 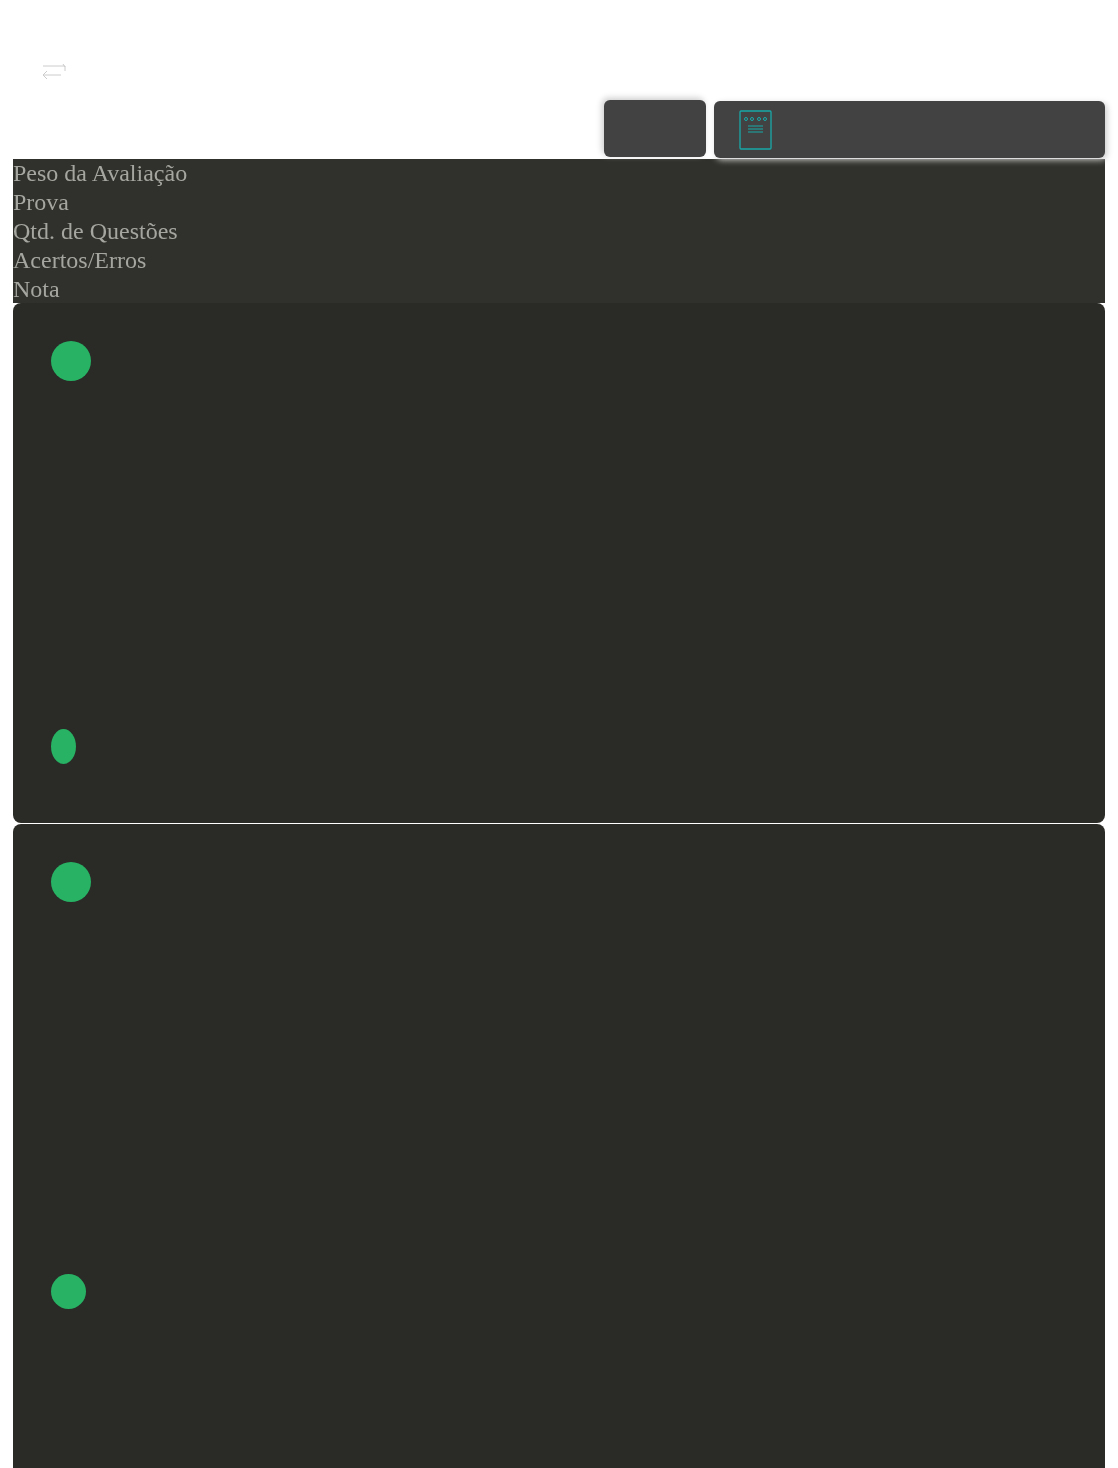 What do you see at coordinates (100, 173) in the screenshot?
I see `column-label: Peso da Avaliação` at bounding box center [100, 173].